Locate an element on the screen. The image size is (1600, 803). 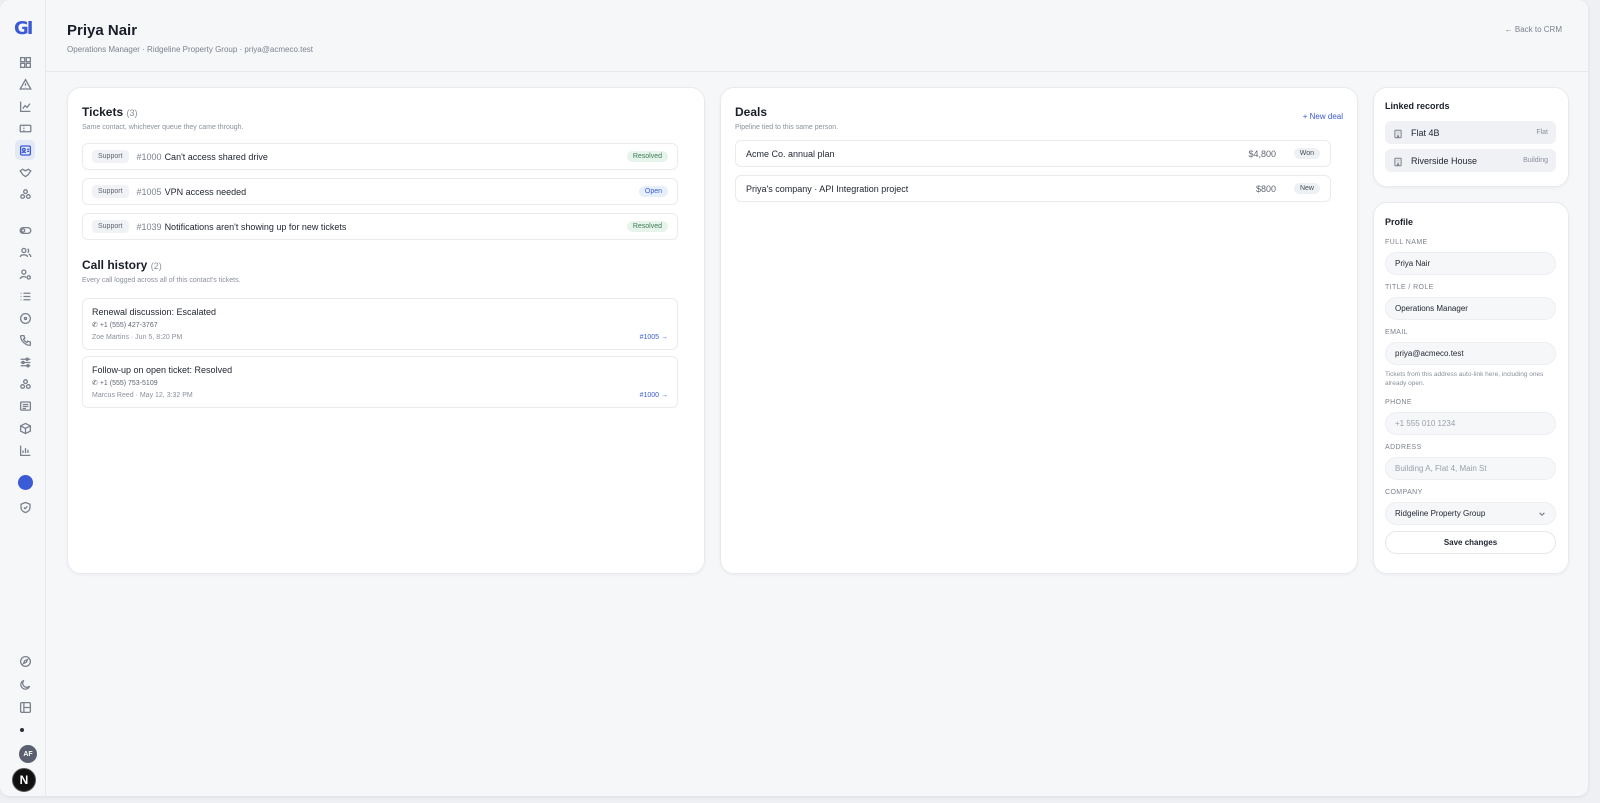
indicator-dot is located at coordinates (22, 730).